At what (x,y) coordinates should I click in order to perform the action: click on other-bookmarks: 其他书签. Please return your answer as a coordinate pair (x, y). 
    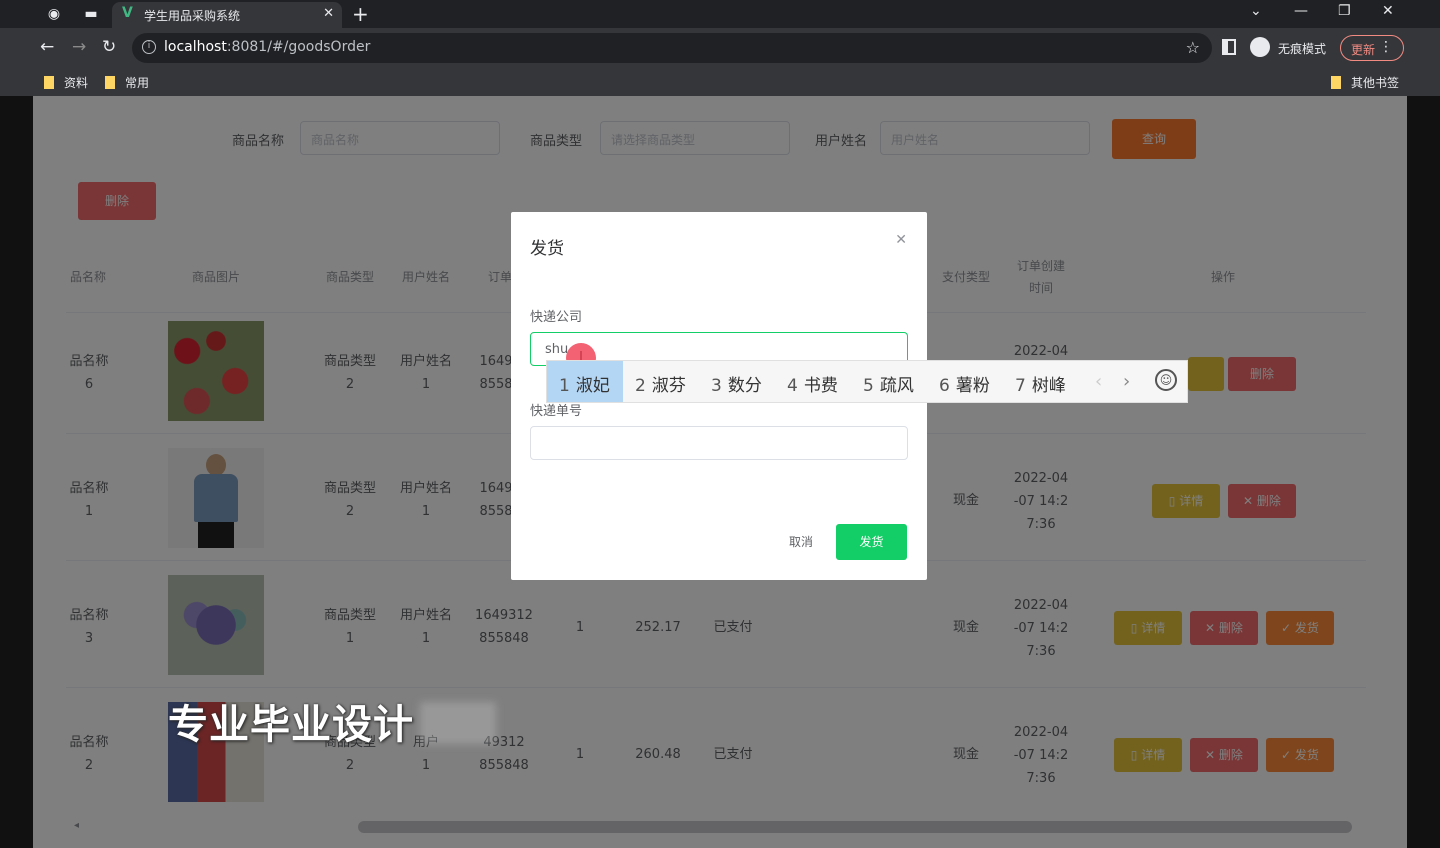
    Looking at the image, I should click on (1365, 82).